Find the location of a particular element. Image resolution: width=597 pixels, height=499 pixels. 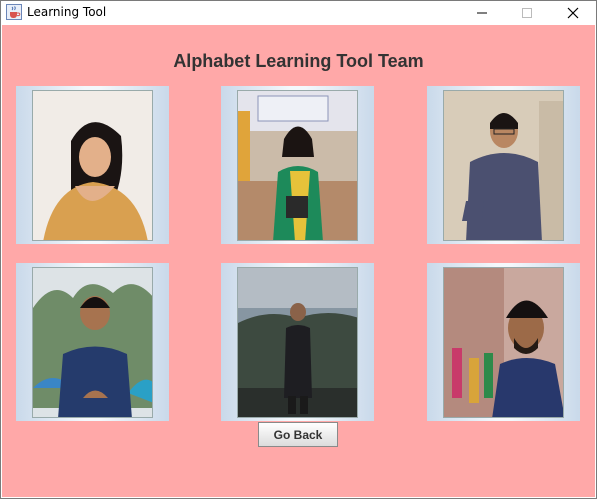

page-title: Alphabet Learning Tool Team is located at coordinates (298, 61).